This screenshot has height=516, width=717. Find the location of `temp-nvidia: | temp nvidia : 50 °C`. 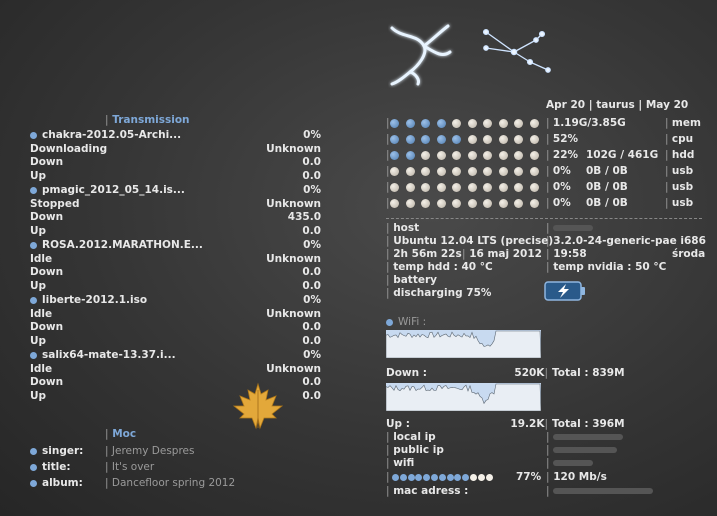

temp-nvidia: | temp nvidia : 50 °C is located at coordinates (606, 267).